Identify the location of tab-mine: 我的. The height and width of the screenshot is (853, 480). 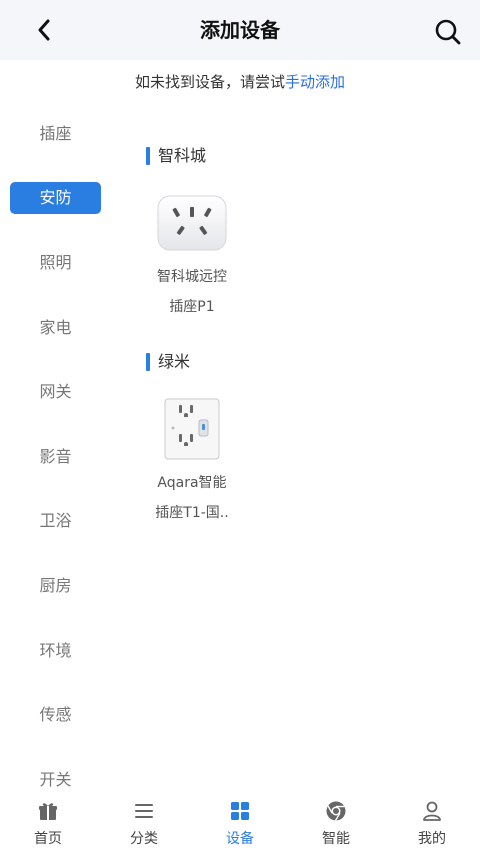
(432, 822).